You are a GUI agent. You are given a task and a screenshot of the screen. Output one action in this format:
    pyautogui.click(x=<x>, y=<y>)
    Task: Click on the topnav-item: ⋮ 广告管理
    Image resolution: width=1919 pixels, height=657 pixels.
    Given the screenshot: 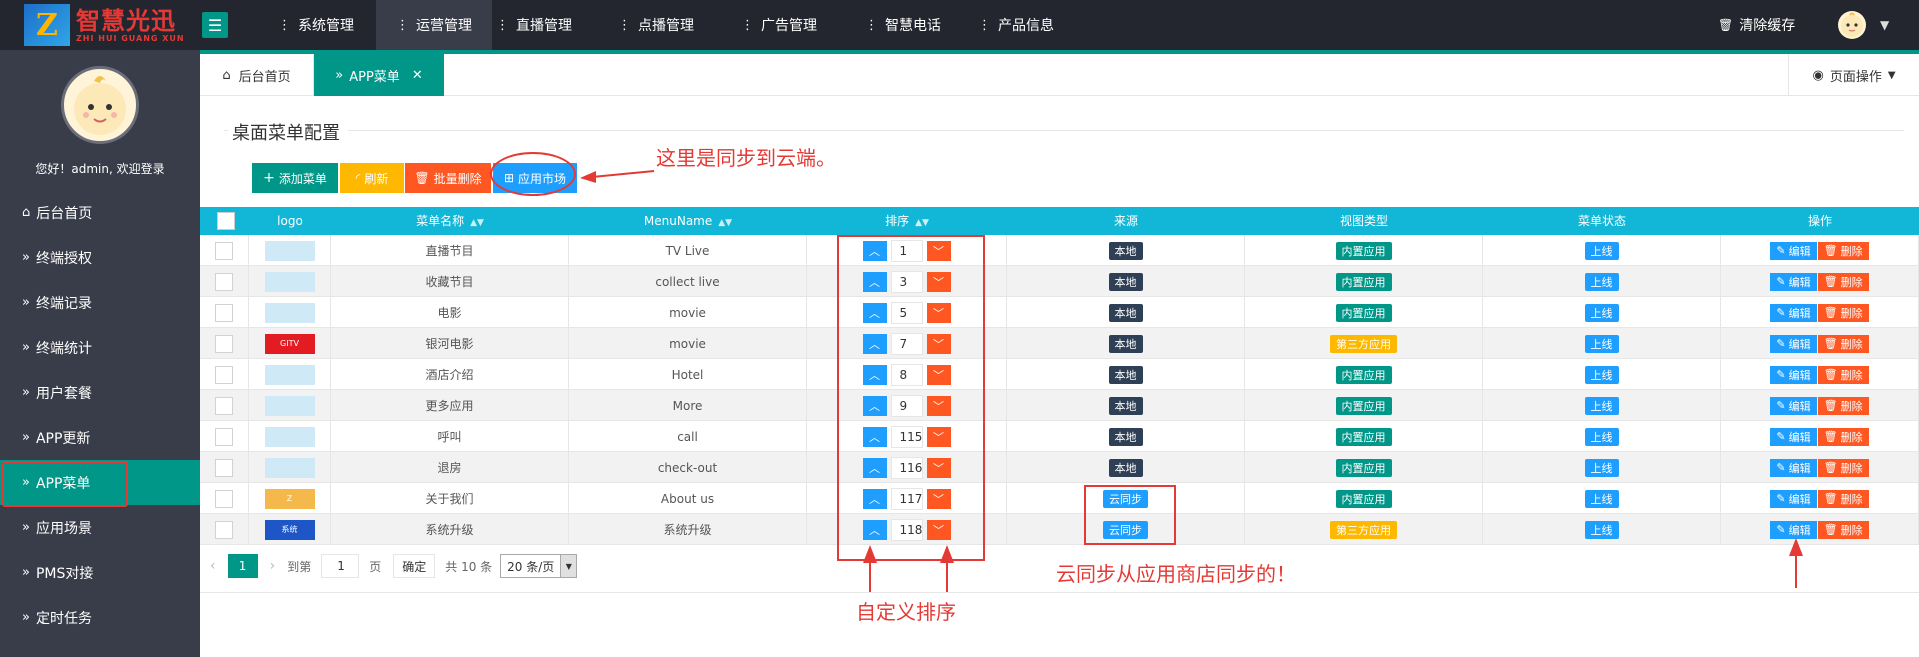 What is the action you would take?
    pyautogui.click(x=779, y=25)
    